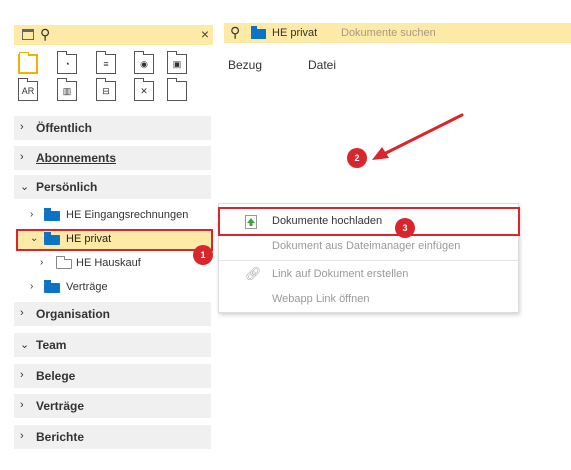 This screenshot has height=470, width=571. Describe the element at coordinates (51, 345) in the screenshot. I see `section-label: Team` at that location.